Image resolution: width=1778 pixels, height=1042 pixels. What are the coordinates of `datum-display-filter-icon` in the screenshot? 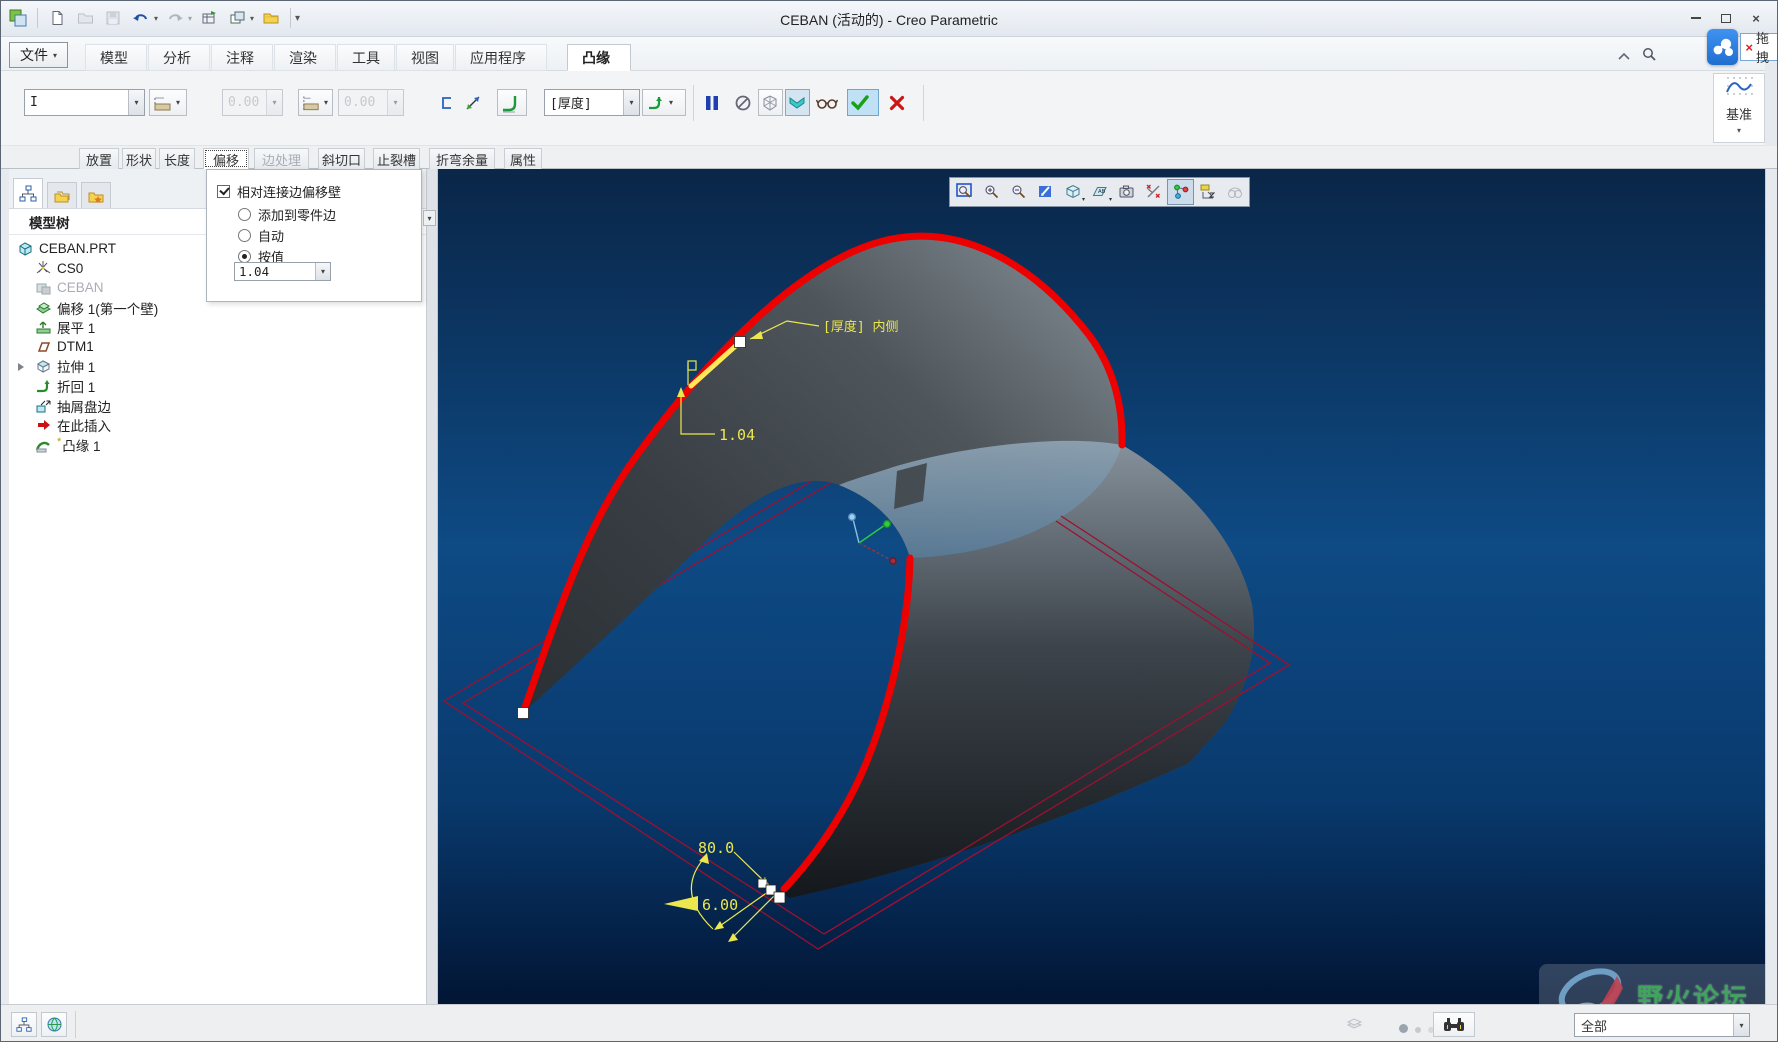 It's located at (1153, 192).